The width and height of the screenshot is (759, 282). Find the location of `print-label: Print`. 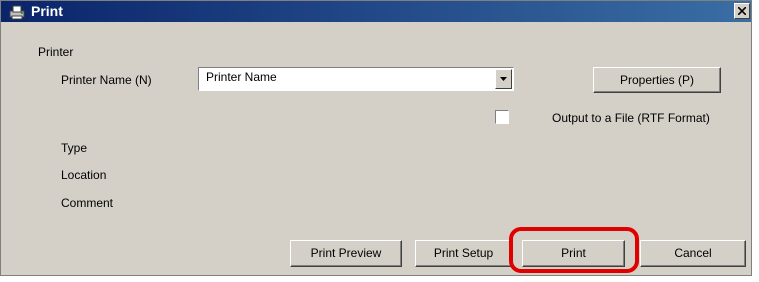

print-label: Print is located at coordinates (573, 253).